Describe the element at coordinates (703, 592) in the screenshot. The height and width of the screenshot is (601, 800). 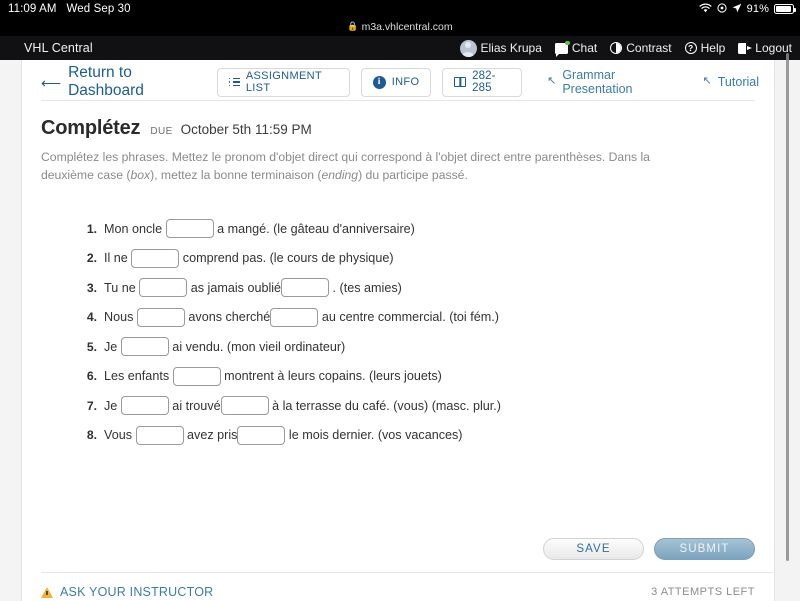
I see `attempts-left-label: 3 ATTEMPTS LEFT` at that location.